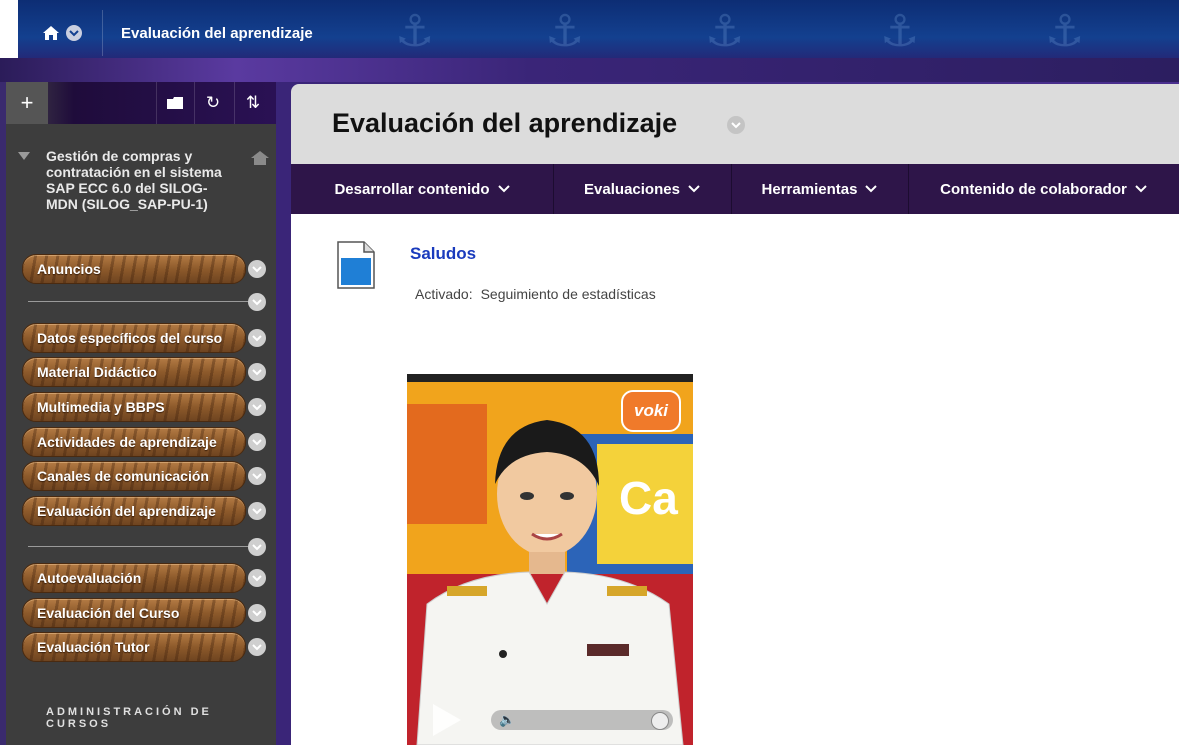 The width and height of the screenshot is (1179, 745). I want to click on sidebar-item-label: Evaluación del aprendizaje, so click(126, 511).